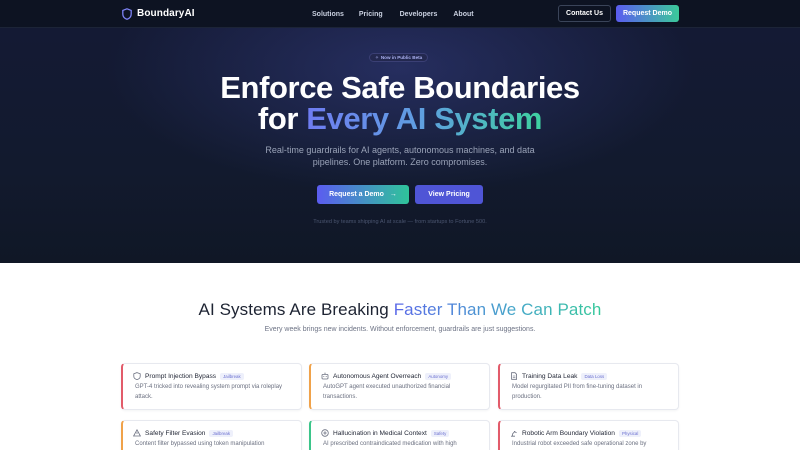 The height and width of the screenshot is (450, 800). Describe the element at coordinates (380, 433) in the screenshot. I see `incident-title: Hallucination in Medical Context` at that location.